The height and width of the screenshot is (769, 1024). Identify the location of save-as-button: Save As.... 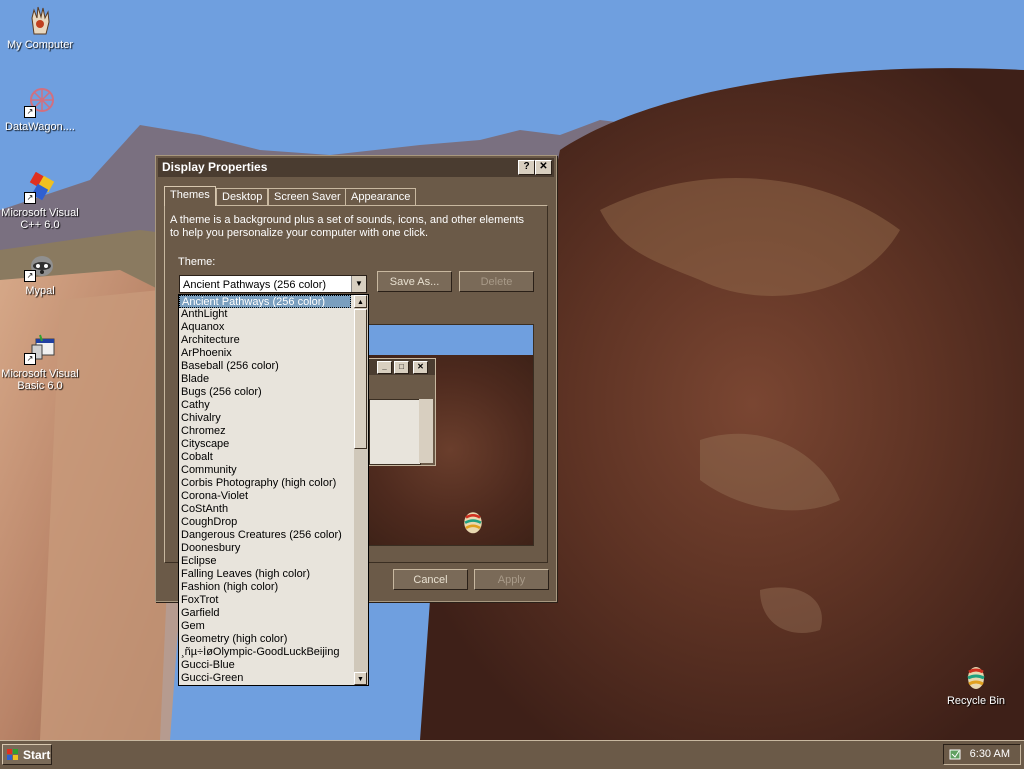
(414, 281).